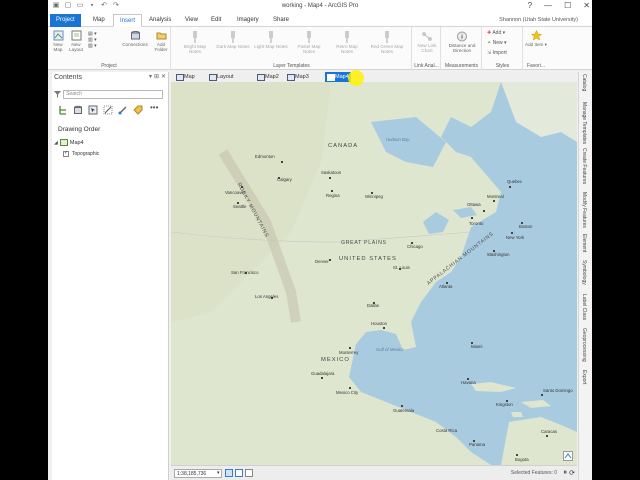  What do you see at coordinates (239, 473) in the screenshot?
I see `rotation-icon` at bounding box center [239, 473].